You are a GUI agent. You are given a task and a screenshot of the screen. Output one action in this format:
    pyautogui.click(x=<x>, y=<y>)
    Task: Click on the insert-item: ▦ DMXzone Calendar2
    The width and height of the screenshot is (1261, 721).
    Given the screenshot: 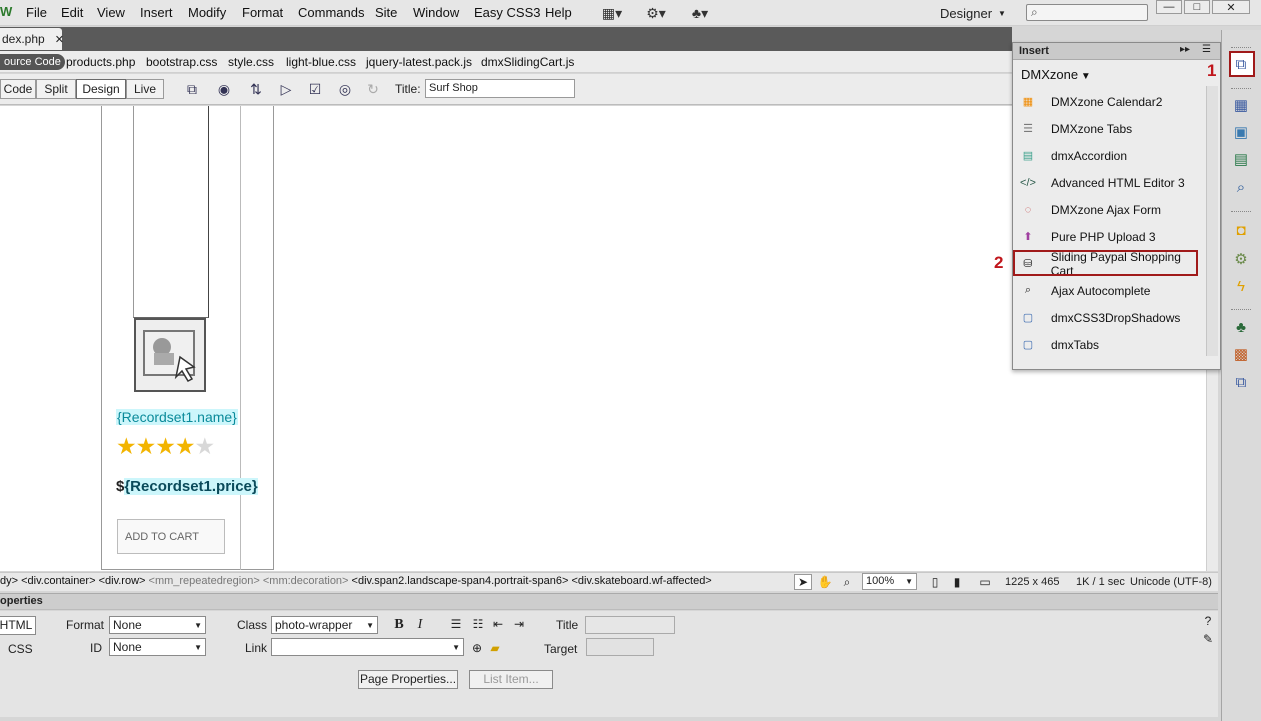 What is the action you would take?
    pyautogui.click(x=1110, y=101)
    